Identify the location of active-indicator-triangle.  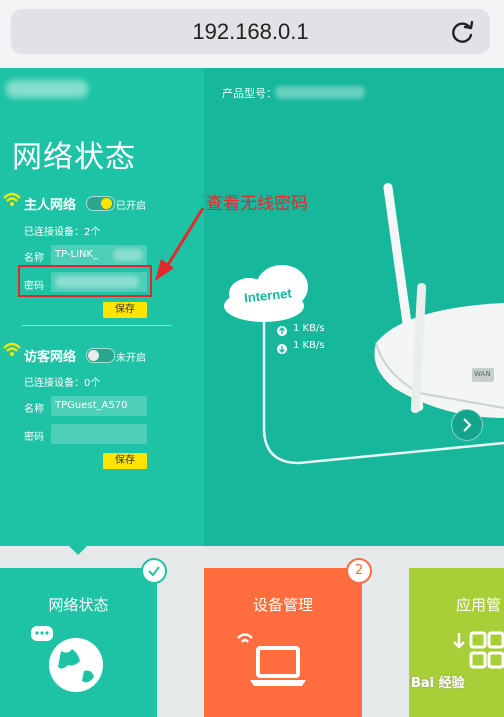
(78, 550).